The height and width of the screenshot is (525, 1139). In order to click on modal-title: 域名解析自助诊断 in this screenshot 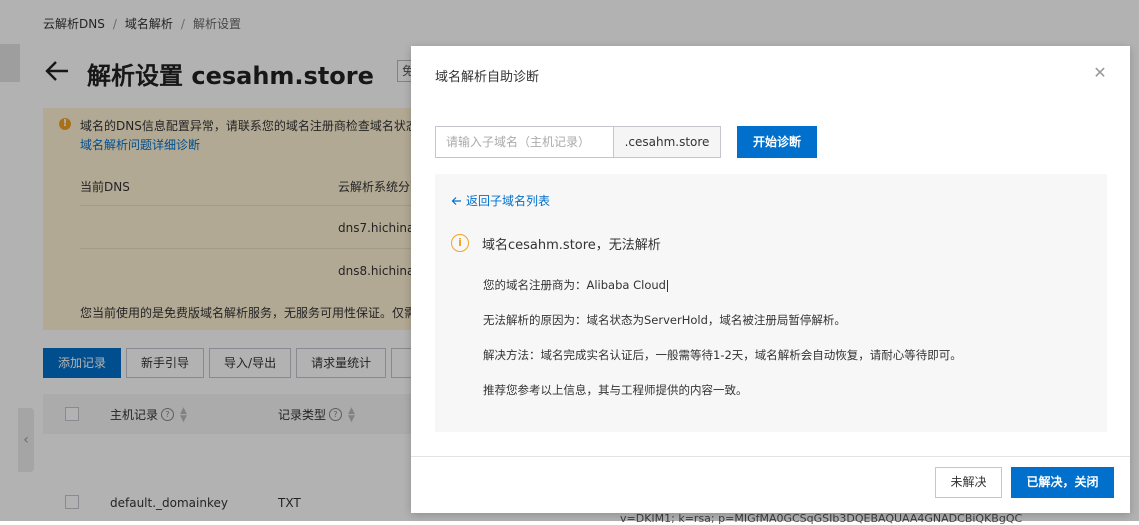, I will do `click(487, 77)`.